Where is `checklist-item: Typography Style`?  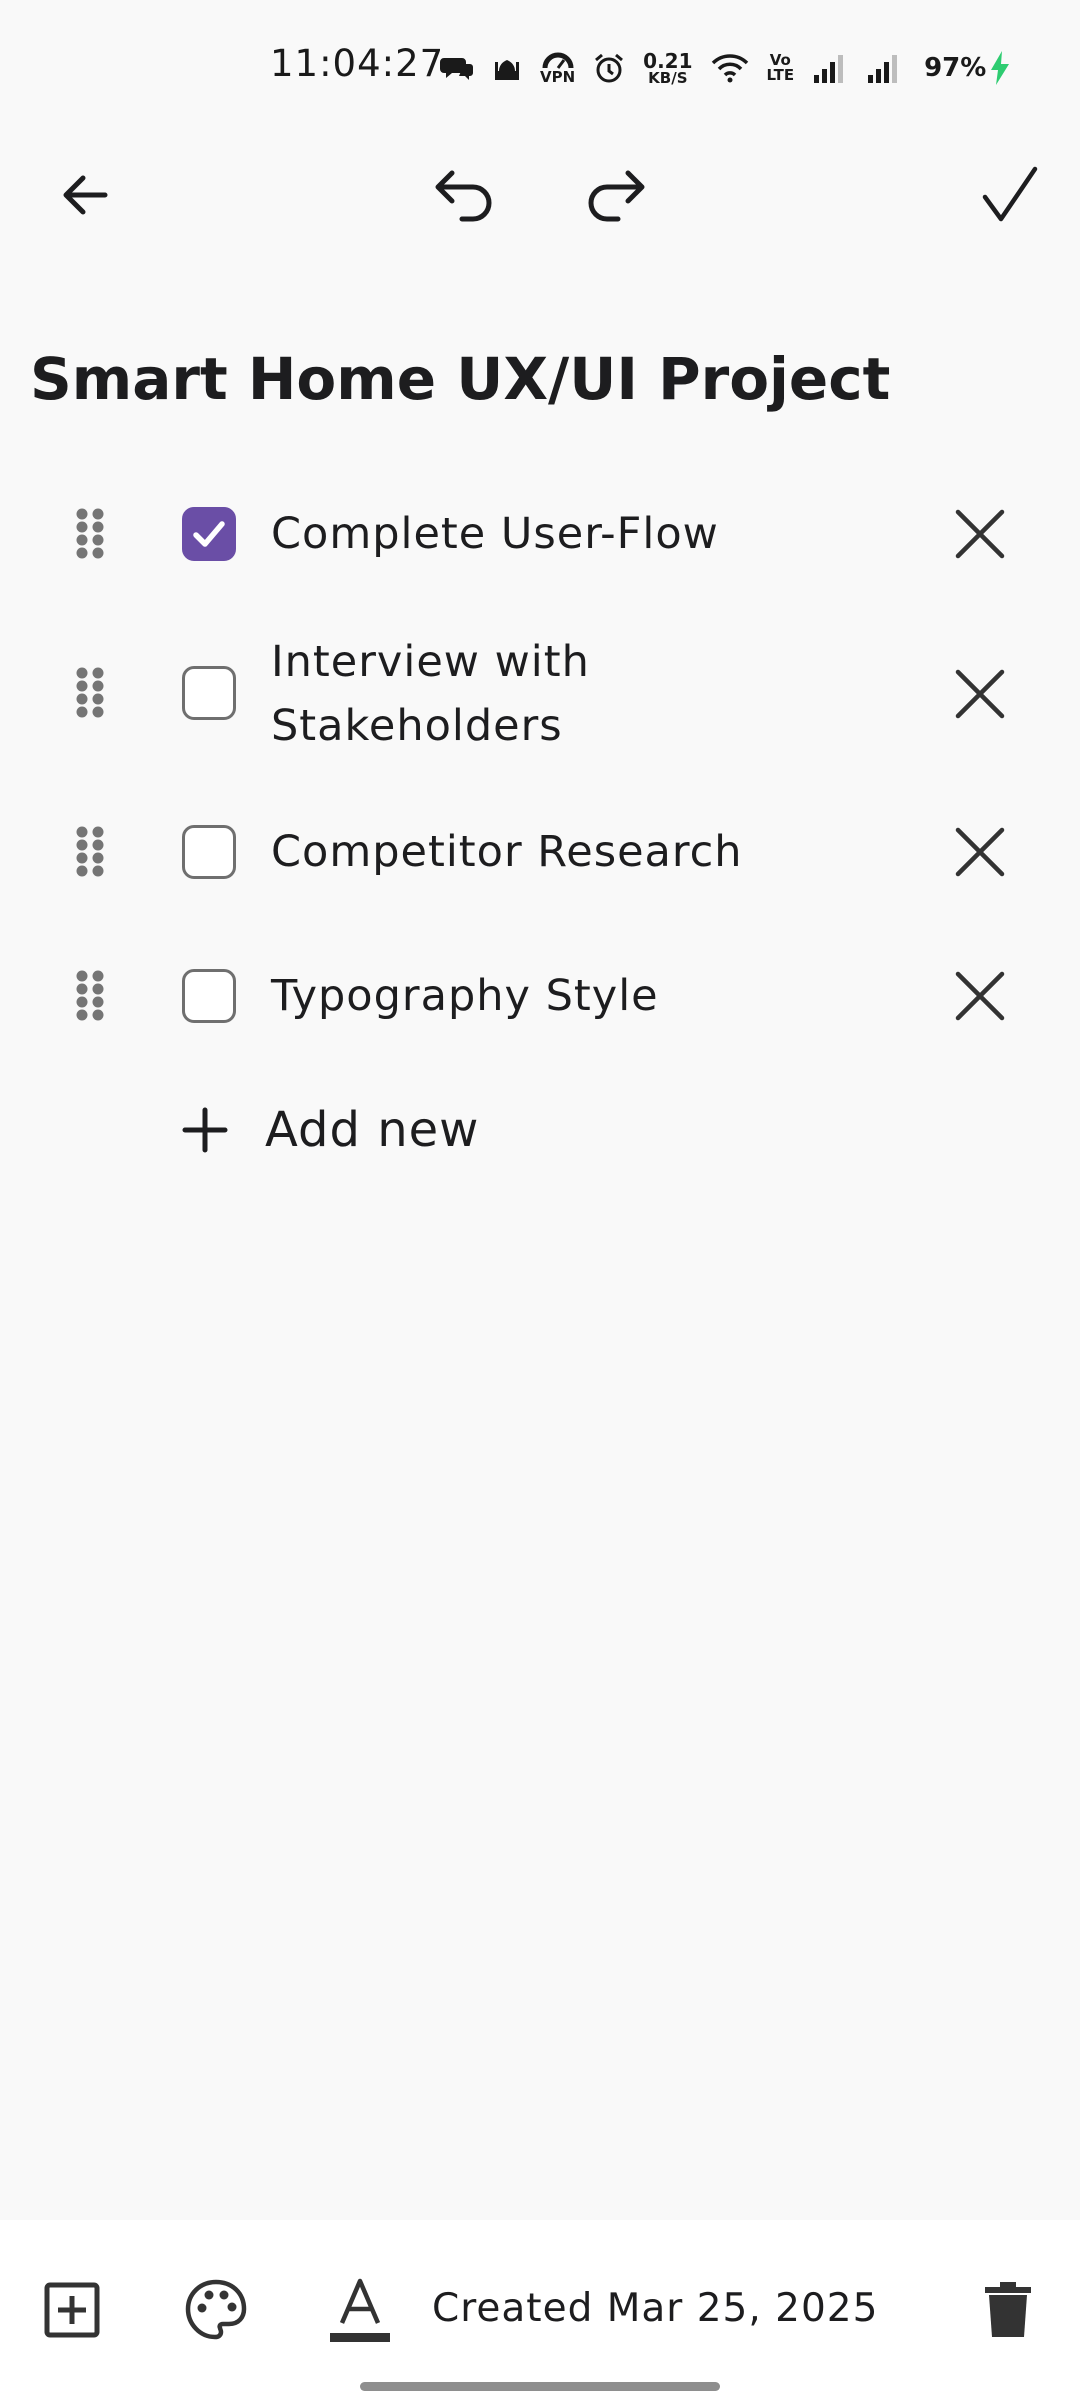 checklist-item: Typography Style is located at coordinates (540, 996).